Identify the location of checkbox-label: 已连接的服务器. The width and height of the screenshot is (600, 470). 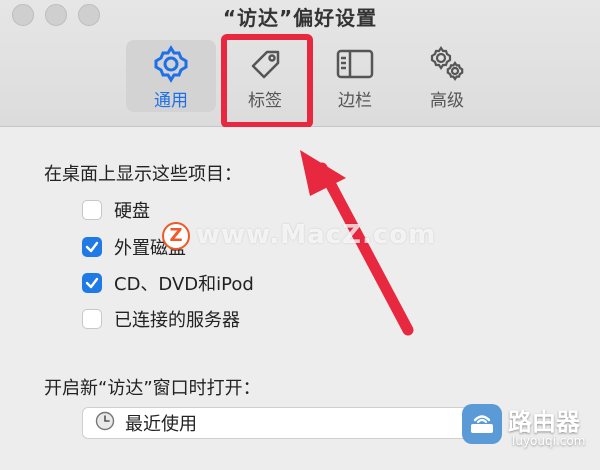
(177, 320).